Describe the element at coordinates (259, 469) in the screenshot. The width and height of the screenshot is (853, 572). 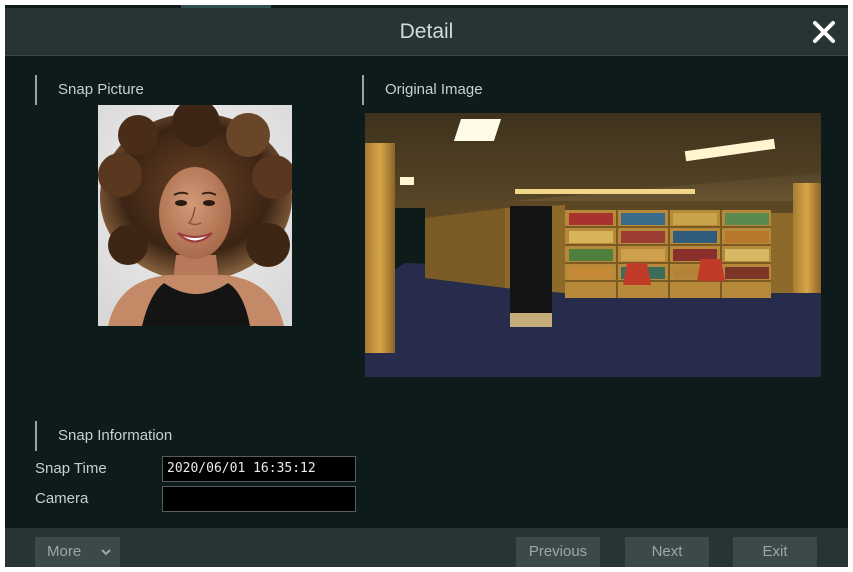
I see `snap-time-field: 2020/06/01 16:35:12` at that location.